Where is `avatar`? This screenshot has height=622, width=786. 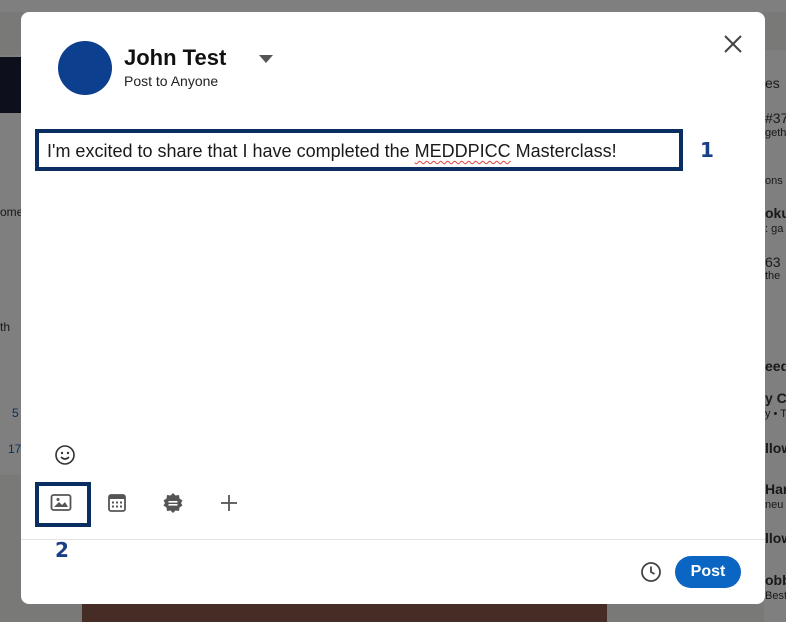 avatar is located at coordinates (85, 68).